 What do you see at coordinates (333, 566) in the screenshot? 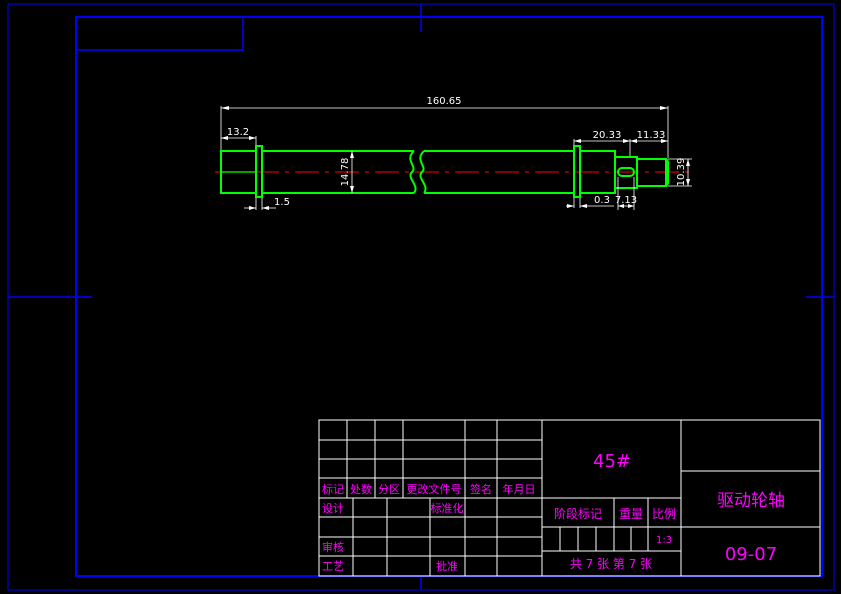
I see `role-process: 工艺` at bounding box center [333, 566].